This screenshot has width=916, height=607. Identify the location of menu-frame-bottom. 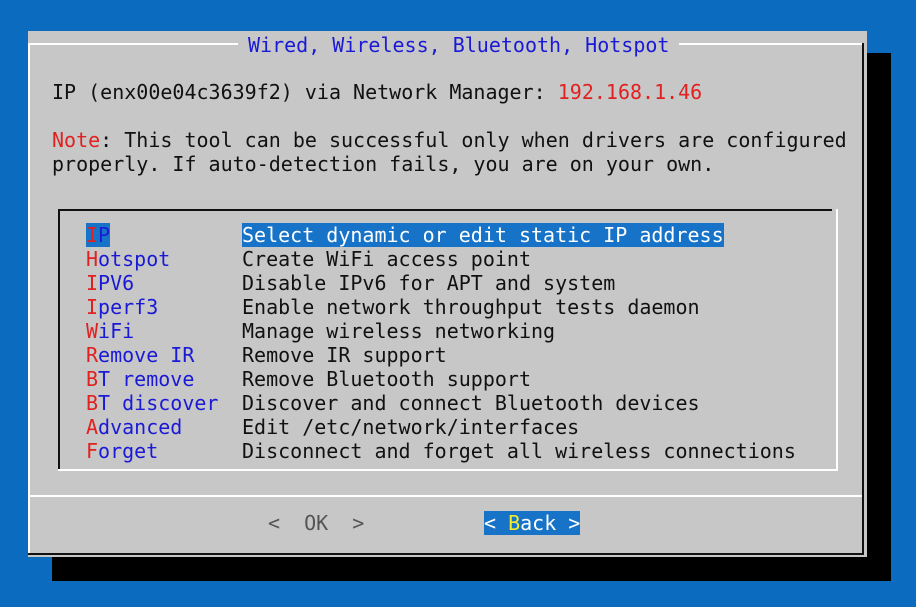
(448, 470).